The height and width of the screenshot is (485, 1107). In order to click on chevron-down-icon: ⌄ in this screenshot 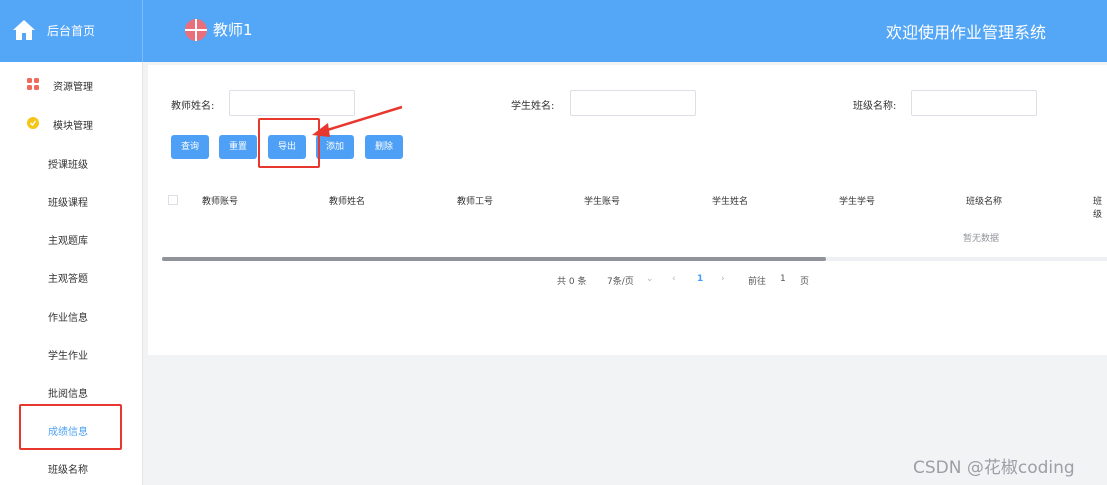, I will do `click(650, 279)`.